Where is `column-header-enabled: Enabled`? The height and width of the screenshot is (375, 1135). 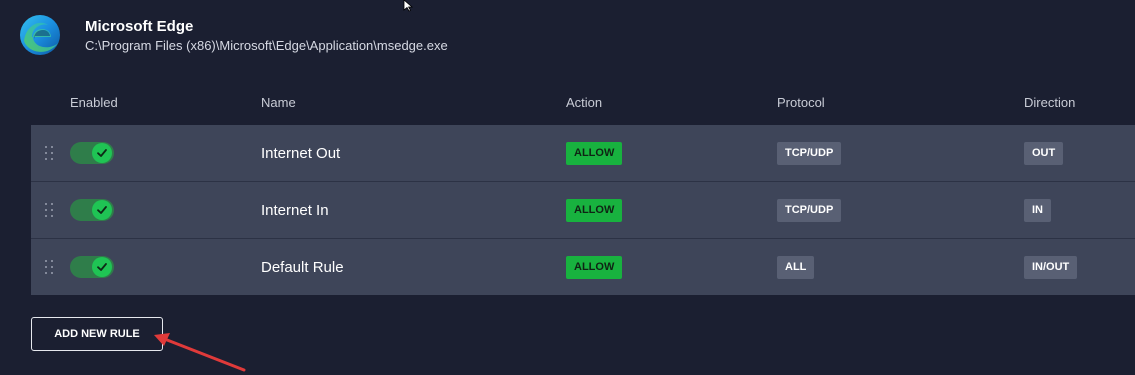
column-header-enabled: Enabled is located at coordinates (94, 102).